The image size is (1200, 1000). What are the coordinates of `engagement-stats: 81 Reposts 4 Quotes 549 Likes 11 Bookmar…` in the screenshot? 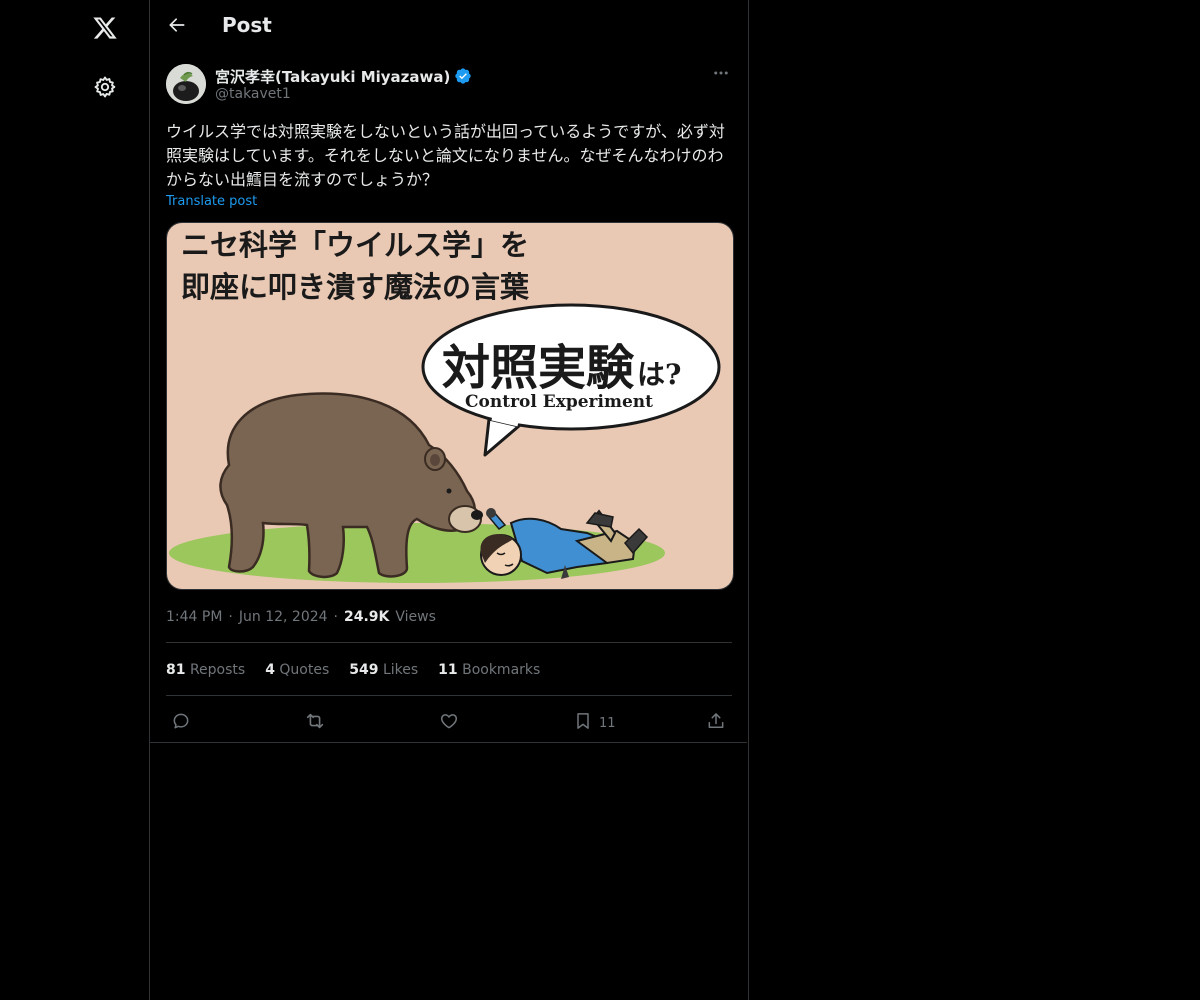 It's located at (353, 670).